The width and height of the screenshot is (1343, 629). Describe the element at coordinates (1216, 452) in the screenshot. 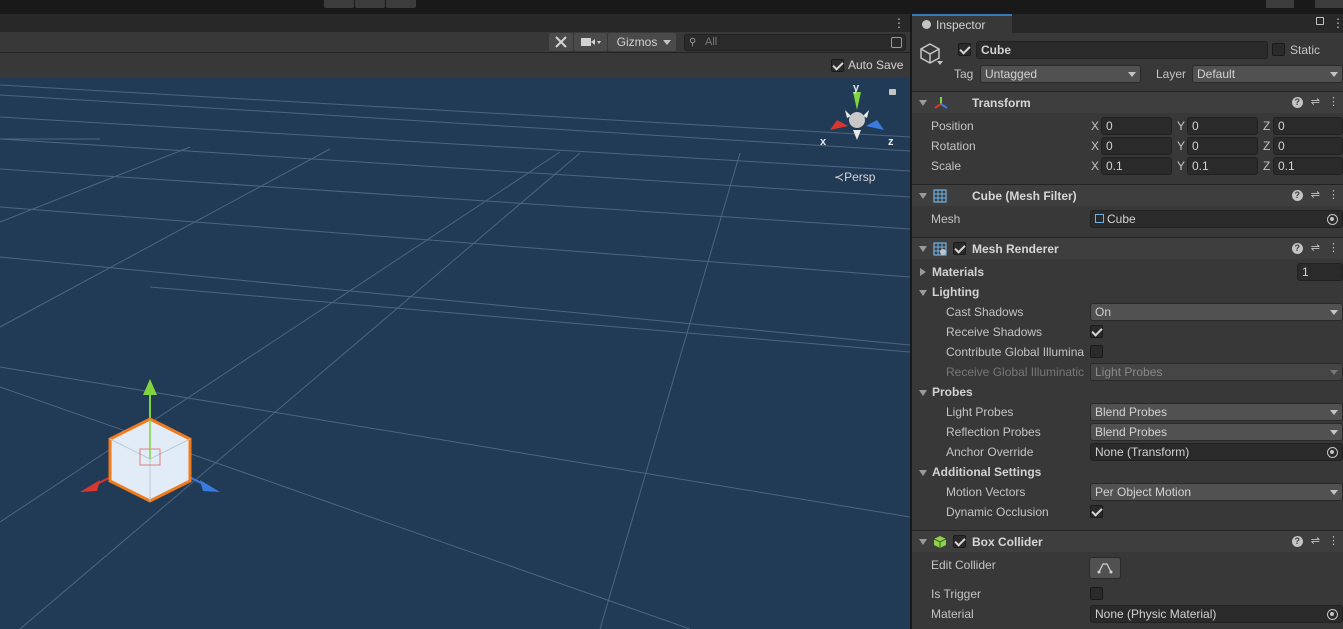

I see `anchor-override-field: None (Transform)` at that location.